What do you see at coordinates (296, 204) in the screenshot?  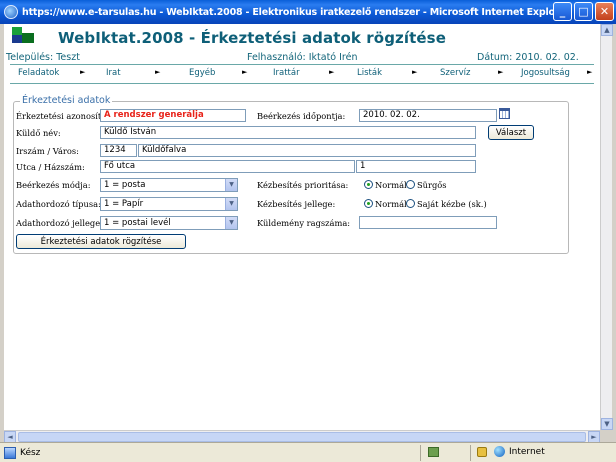 I see `kezb-jelleg-label: Kézbesítés jellege:` at bounding box center [296, 204].